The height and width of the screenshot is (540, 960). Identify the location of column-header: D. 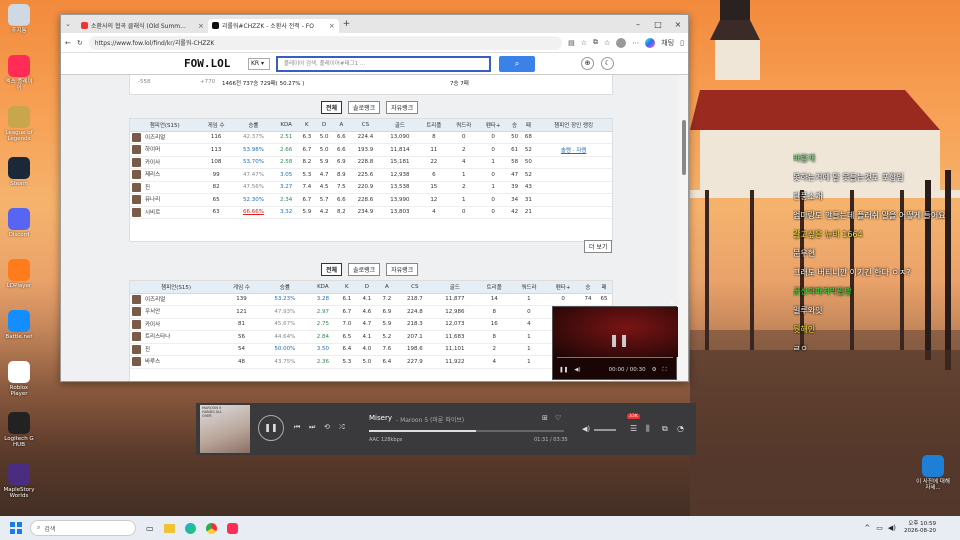
(366, 287).